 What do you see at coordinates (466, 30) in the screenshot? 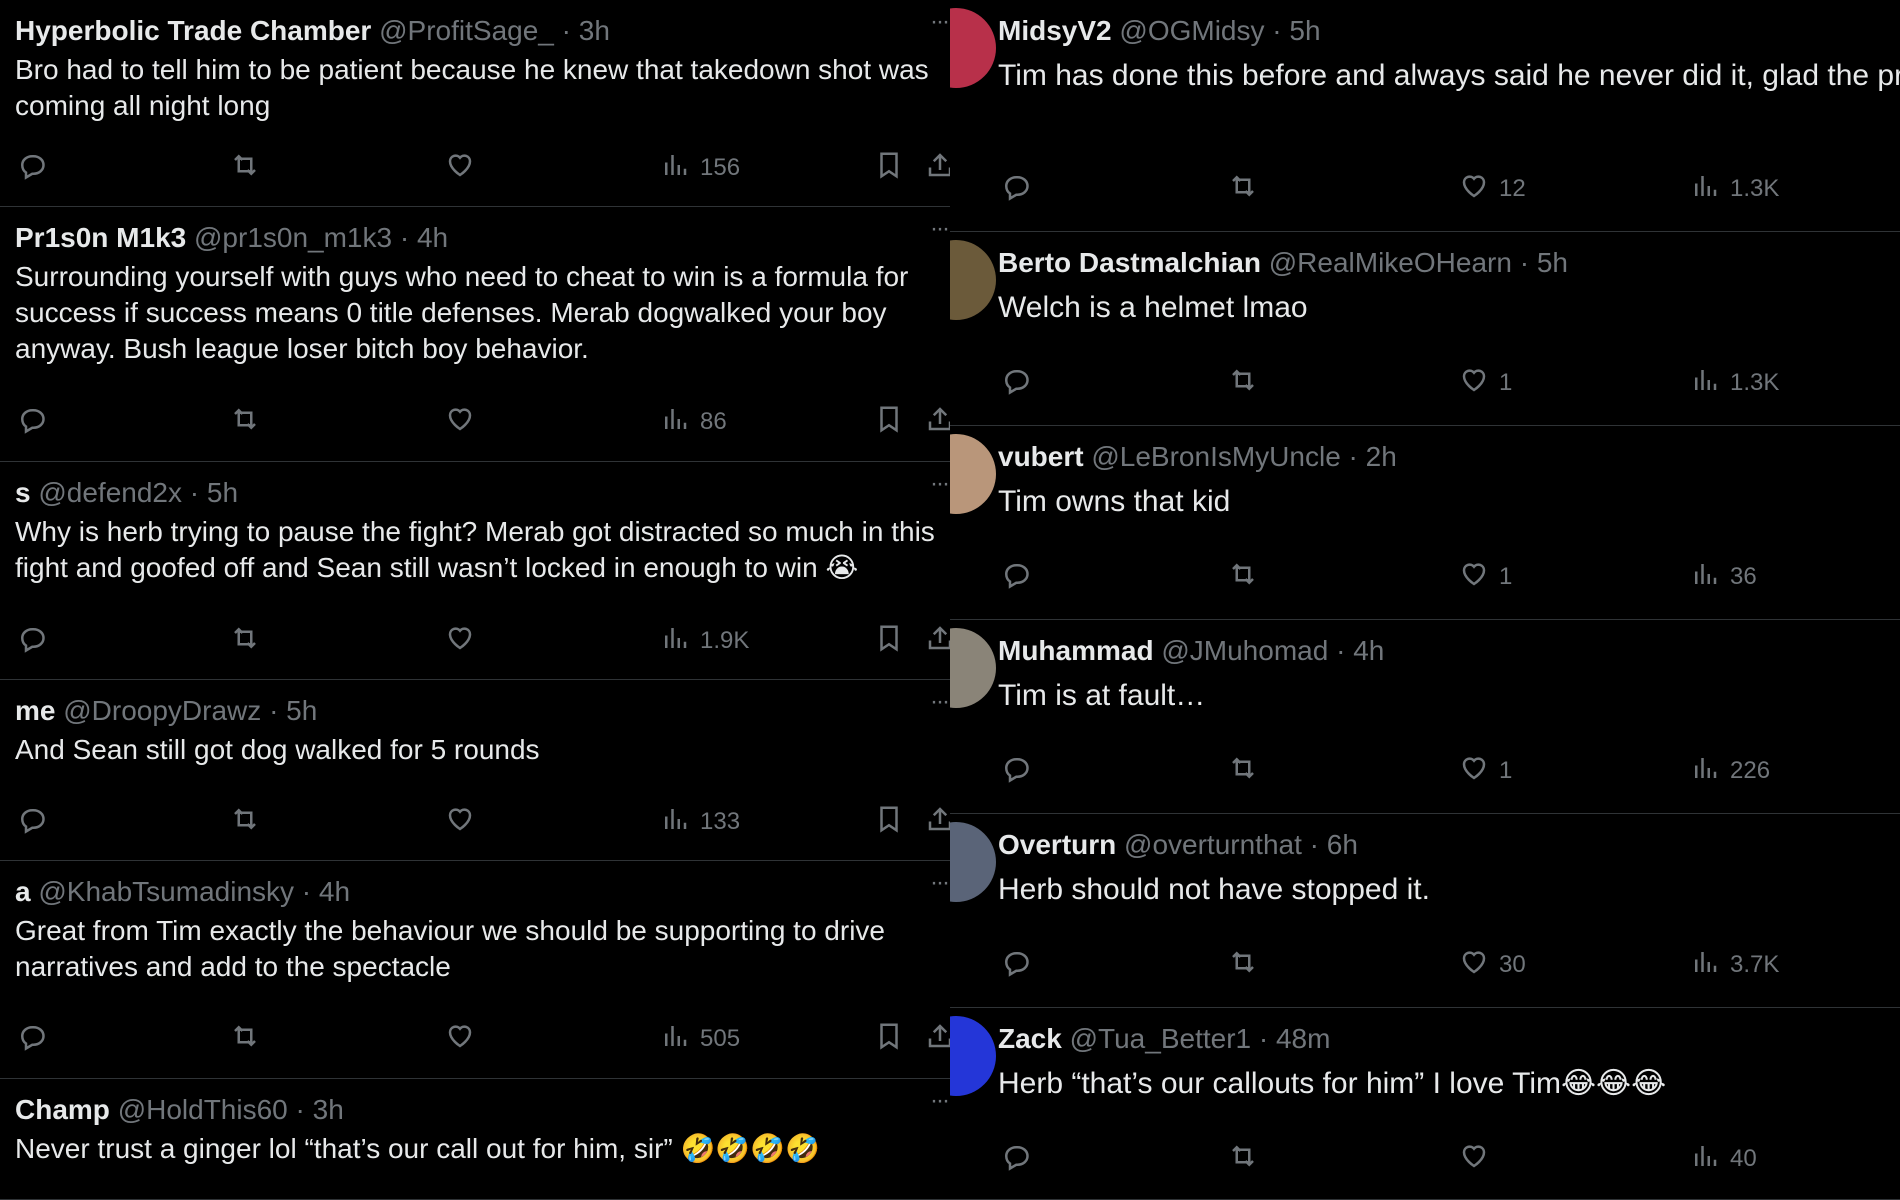
I see `user-handle: @ProfitSage_` at bounding box center [466, 30].